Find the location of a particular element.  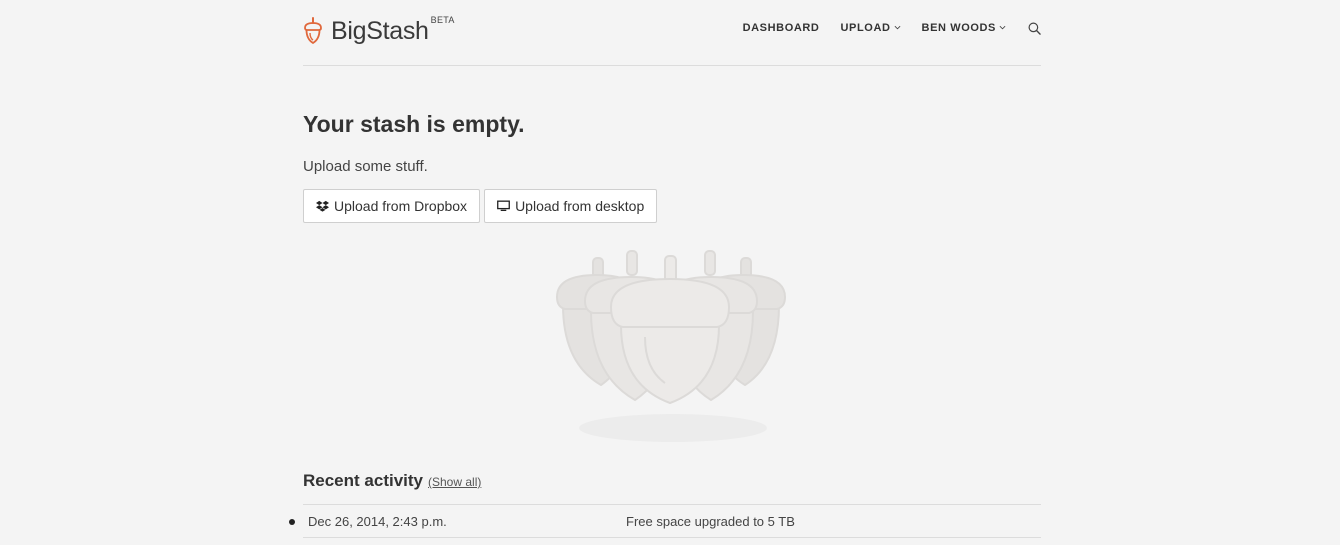

main-nav: DASHBOARD UPLOAD BEN WOODS is located at coordinates (881, 28).